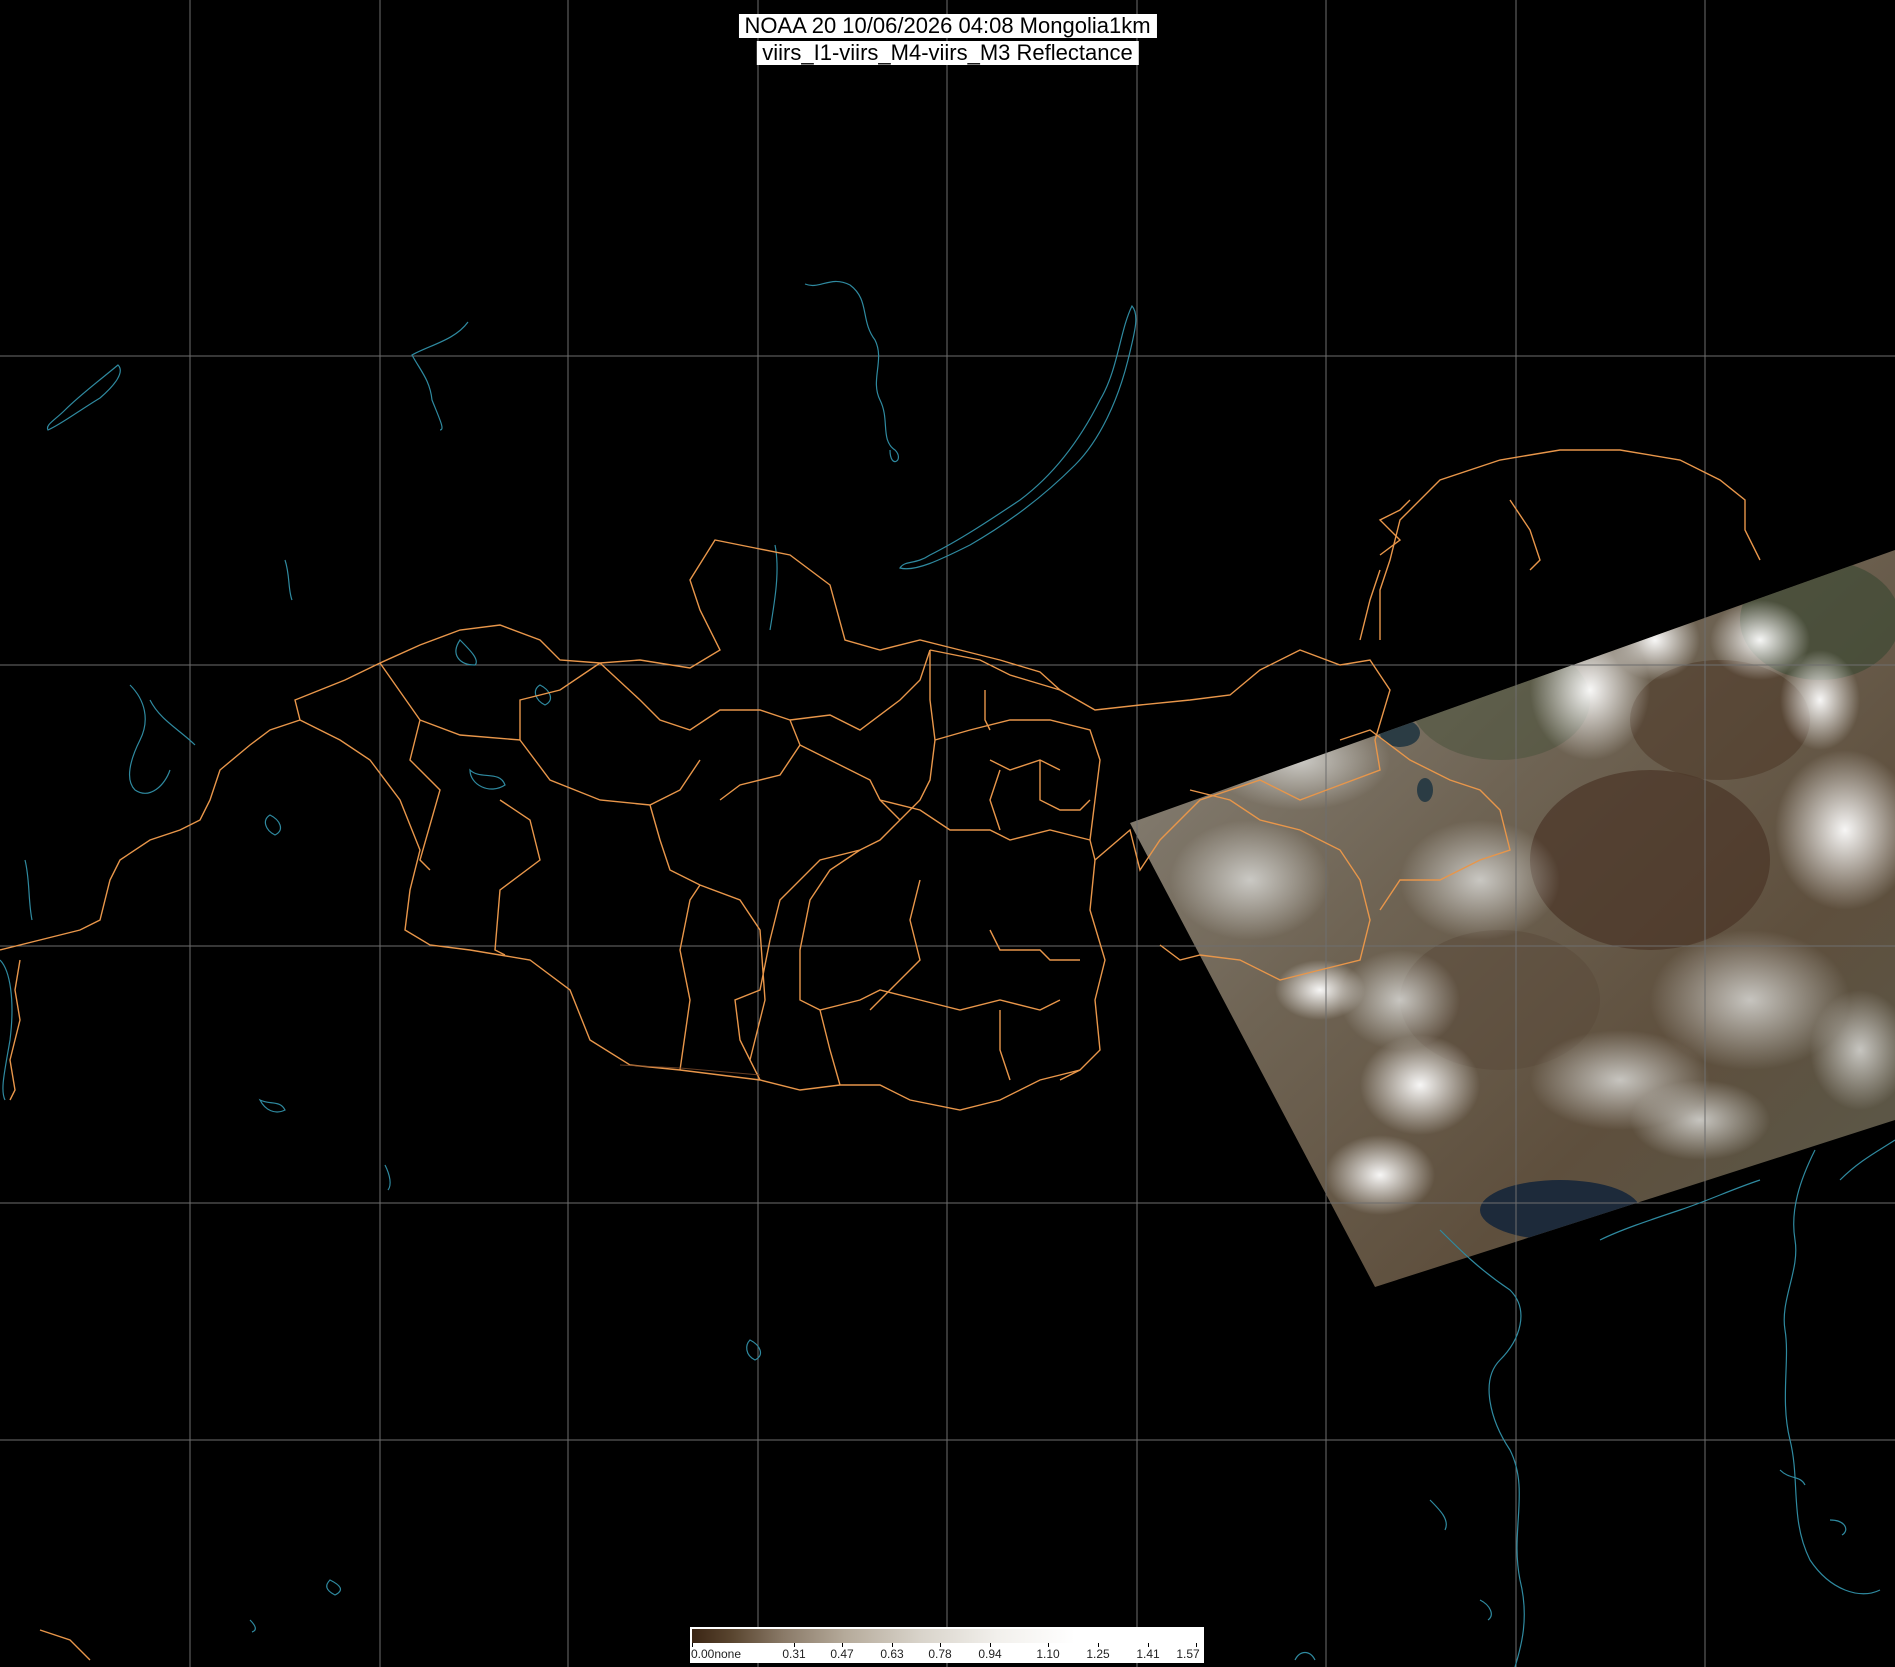 The width and height of the screenshot is (1895, 1667). I want to click on colorbar-tick: 1.57, so click(1188, 1654).